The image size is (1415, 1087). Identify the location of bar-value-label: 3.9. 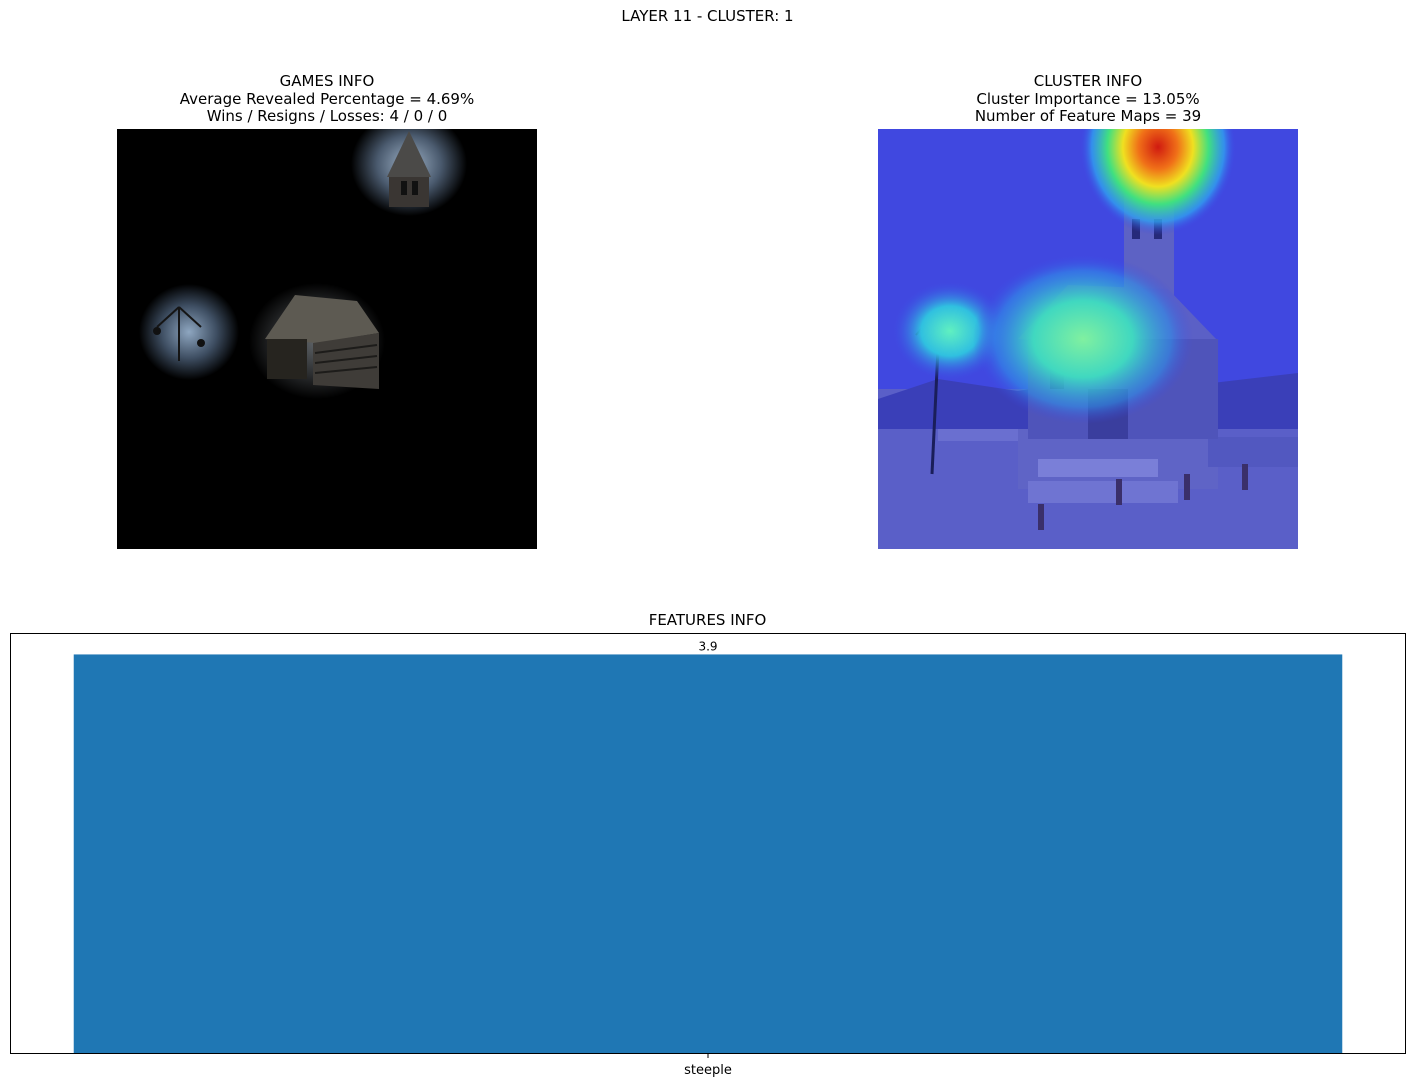
(707, 646).